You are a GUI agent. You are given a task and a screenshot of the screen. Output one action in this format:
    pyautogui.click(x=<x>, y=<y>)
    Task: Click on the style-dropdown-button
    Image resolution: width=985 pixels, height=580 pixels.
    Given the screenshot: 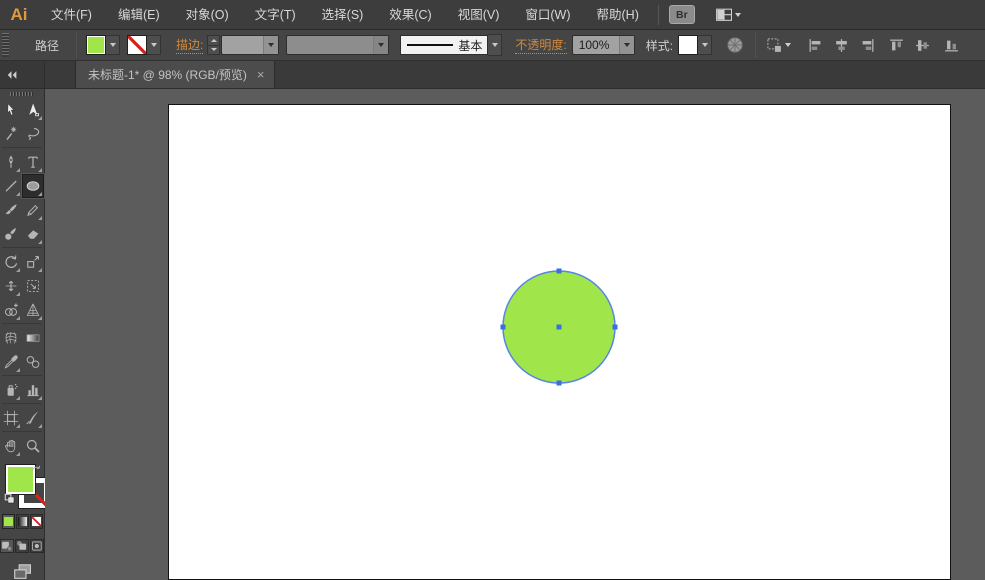 What is the action you would take?
    pyautogui.click(x=705, y=45)
    